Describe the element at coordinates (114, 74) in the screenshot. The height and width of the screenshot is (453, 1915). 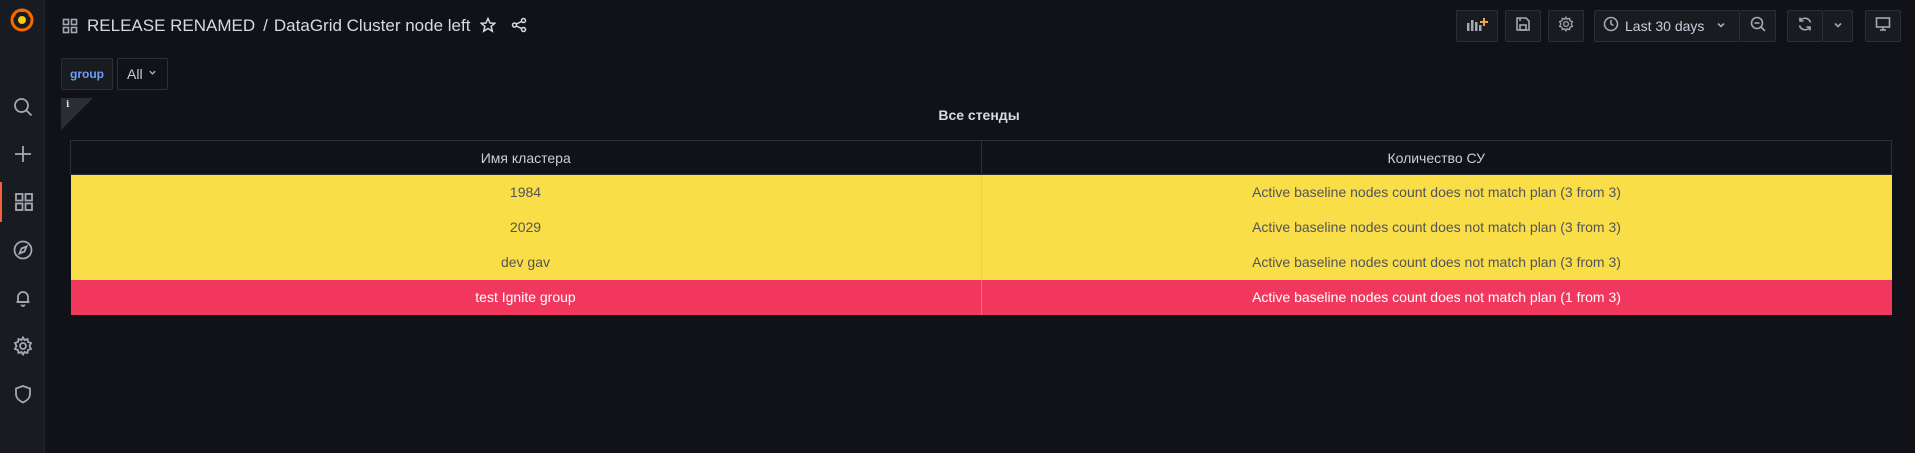
I see `variable-bar: group All` at that location.